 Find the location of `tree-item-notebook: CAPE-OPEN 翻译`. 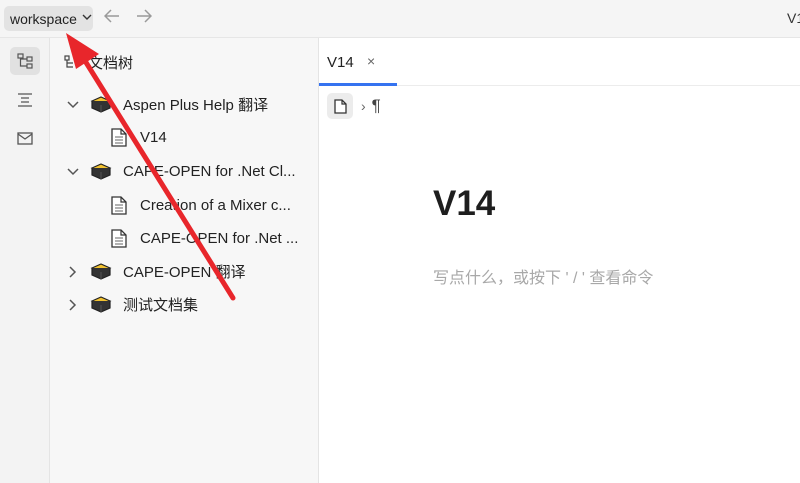

tree-item-notebook: CAPE-OPEN 翻译 is located at coordinates (184, 271).